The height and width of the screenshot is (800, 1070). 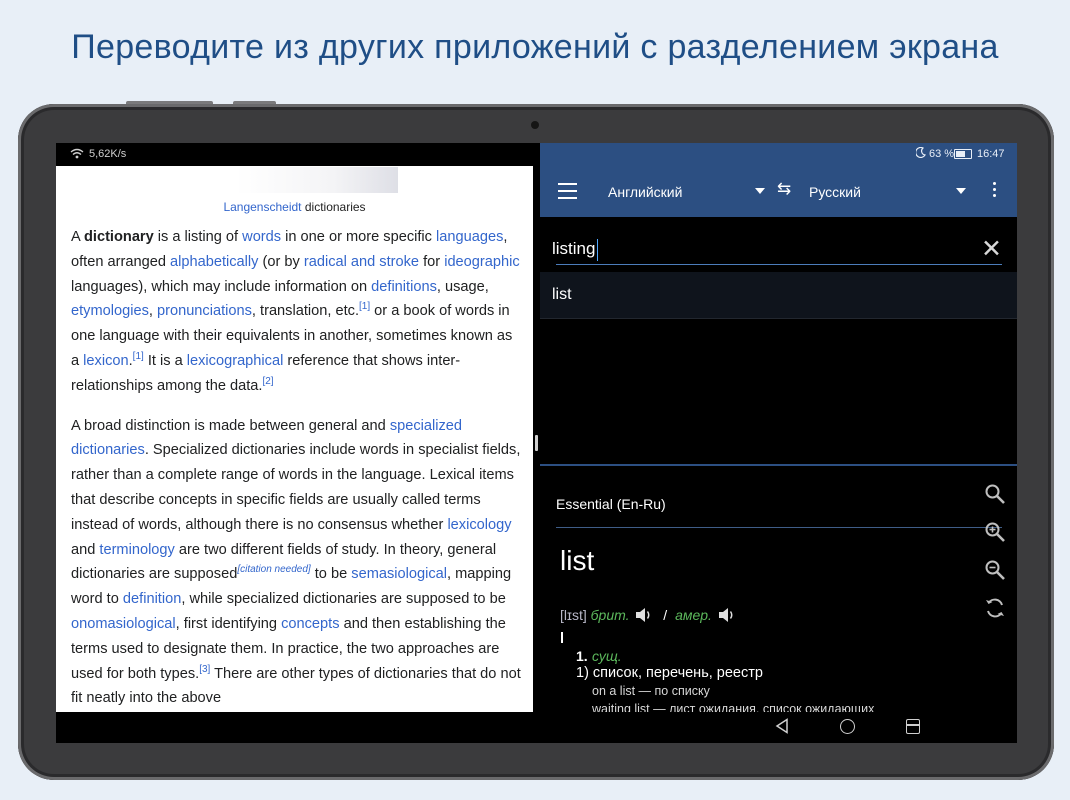 I want to click on network-speed: 5,62K/s, so click(x=108, y=154).